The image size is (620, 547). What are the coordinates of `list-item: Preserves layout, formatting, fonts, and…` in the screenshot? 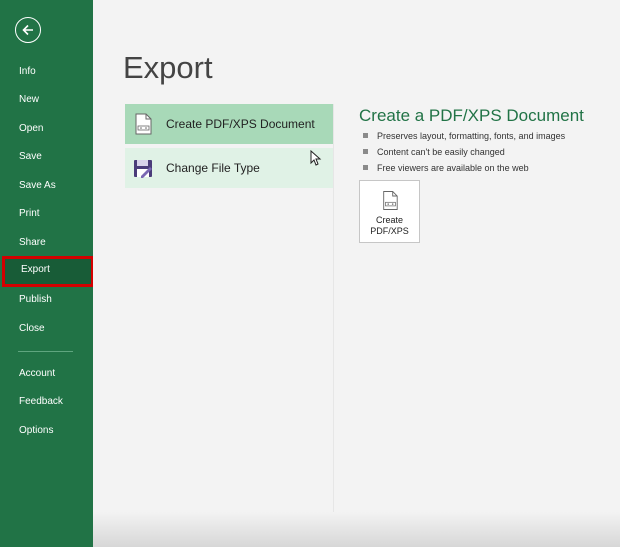 It's located at (464, 136).